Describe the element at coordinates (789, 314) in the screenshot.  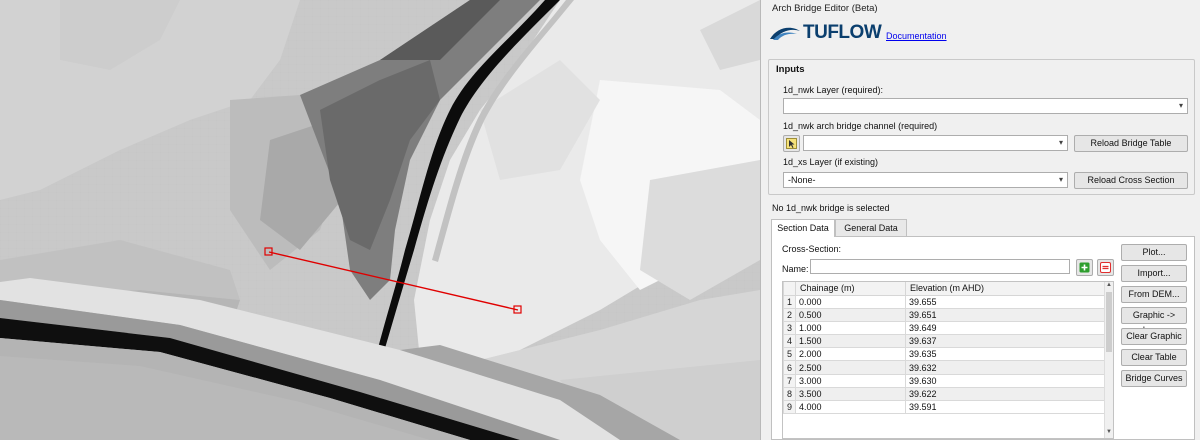
I see `row-number: 2` at that location.